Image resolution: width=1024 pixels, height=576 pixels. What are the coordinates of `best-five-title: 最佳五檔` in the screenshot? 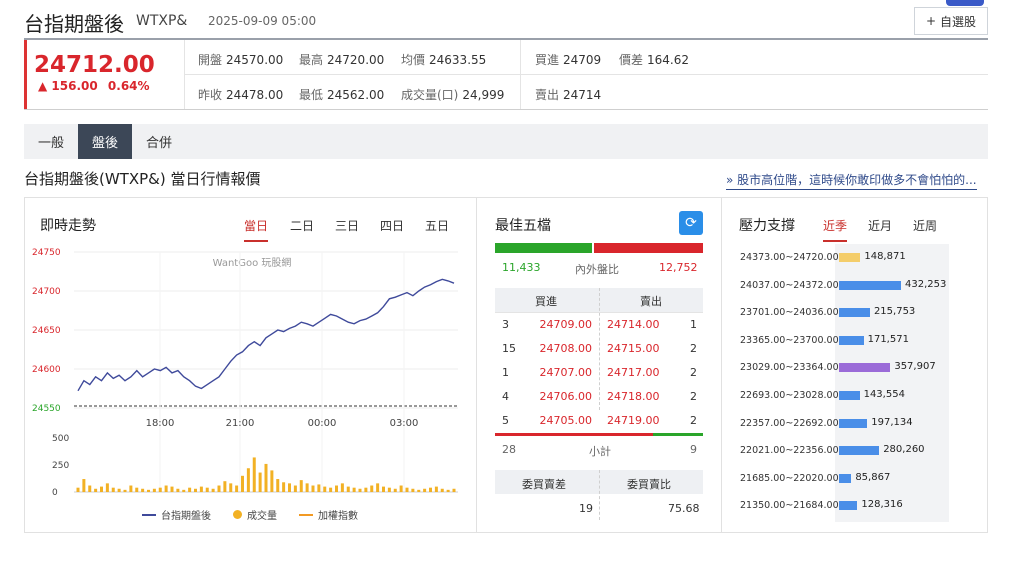 It's located at (523, 226).